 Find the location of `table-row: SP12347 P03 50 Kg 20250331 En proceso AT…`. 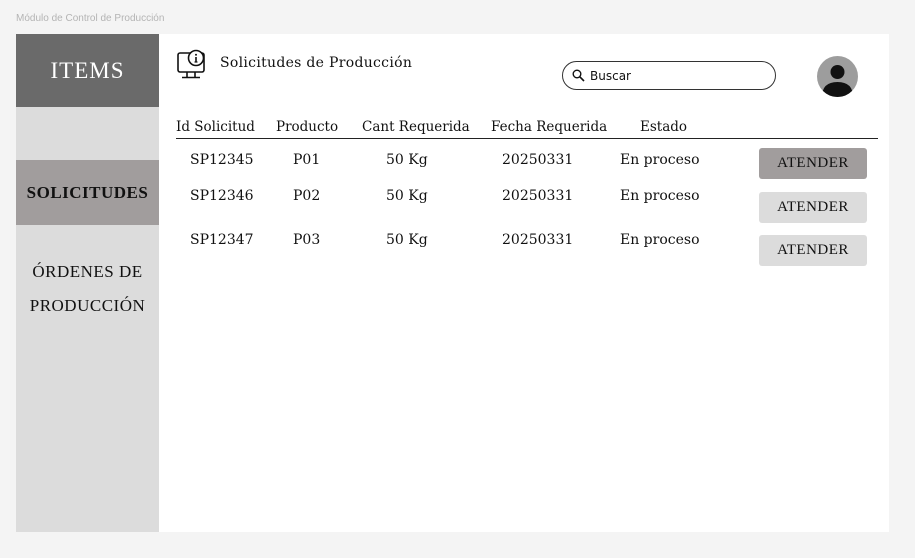

table-row: SP12347 P03 50 Kg 20250331 En proceso AT… is located at coordinates (524, 249).